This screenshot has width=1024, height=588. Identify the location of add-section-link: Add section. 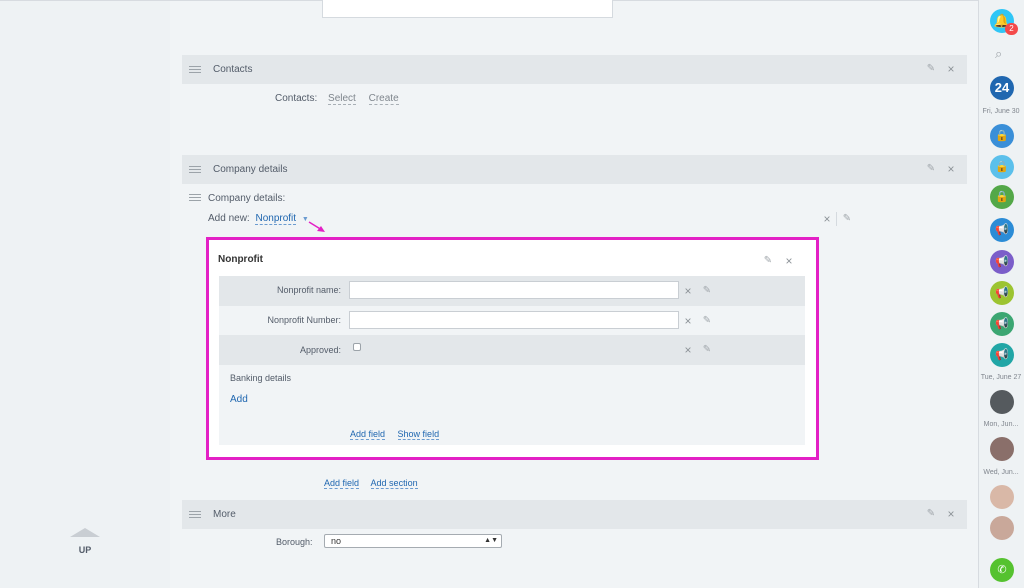
(394, 483).